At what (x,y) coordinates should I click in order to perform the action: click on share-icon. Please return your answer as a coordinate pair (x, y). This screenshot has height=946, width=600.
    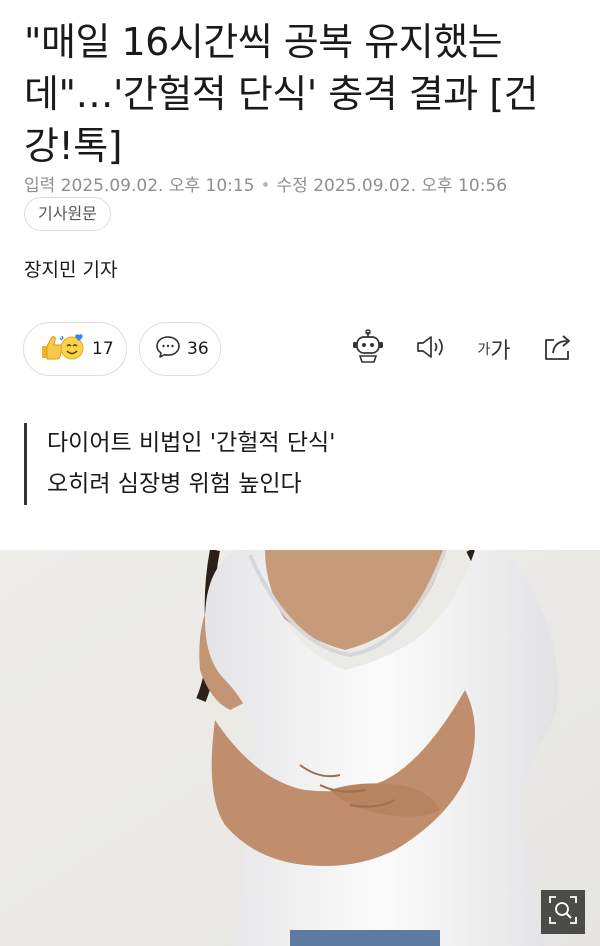
    Looking at the image, I should click on (558, 349).